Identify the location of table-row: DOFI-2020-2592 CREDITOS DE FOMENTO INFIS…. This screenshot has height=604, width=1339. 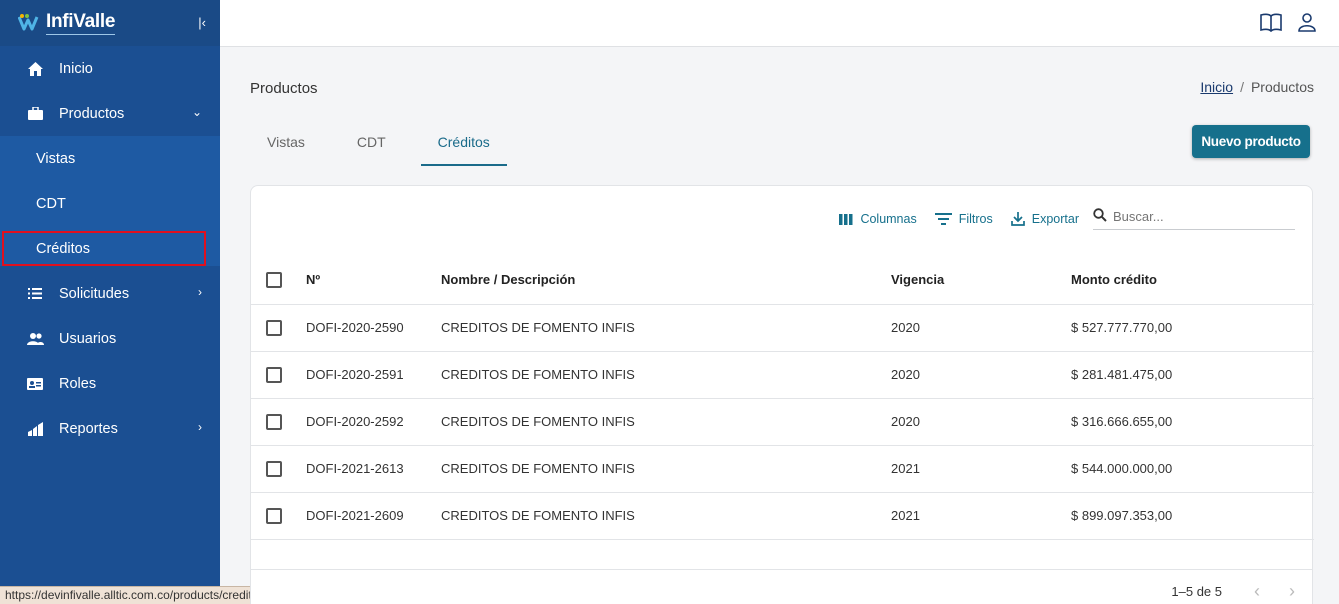
(782, 422).